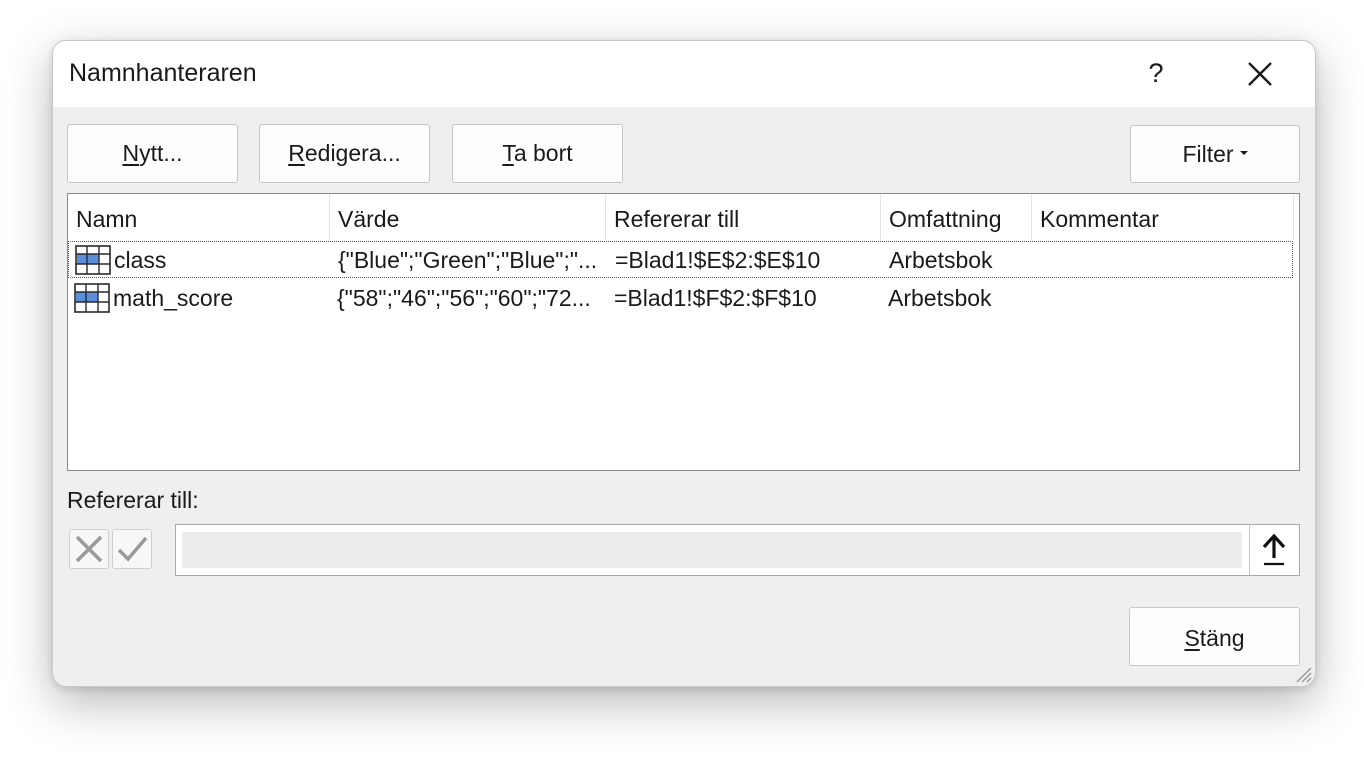  Describe the element at coordinates (173, 298) in the screenshot. I see `row-name: math_score` at that location.